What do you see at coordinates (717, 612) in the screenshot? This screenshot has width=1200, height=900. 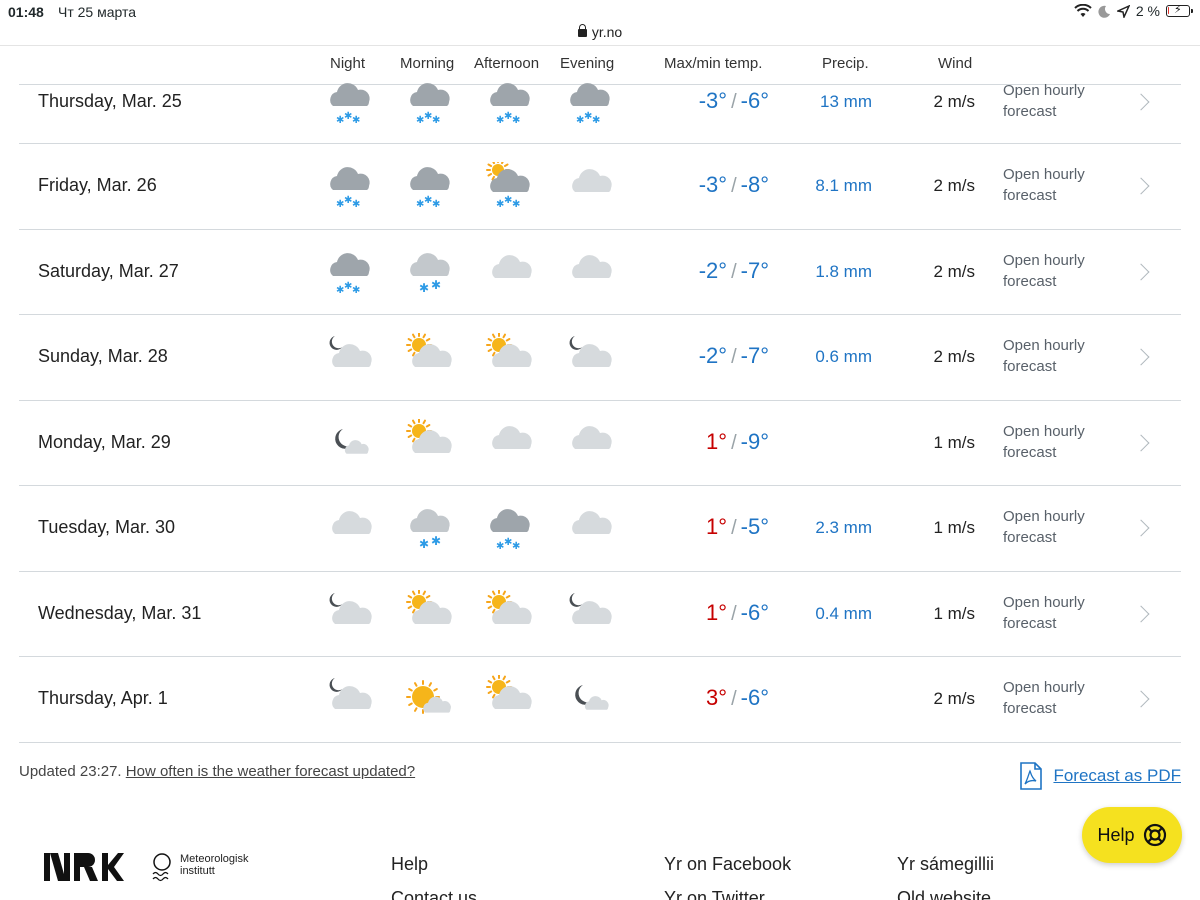 I see `max-temp: 1°` at bounding box center [717, 612].